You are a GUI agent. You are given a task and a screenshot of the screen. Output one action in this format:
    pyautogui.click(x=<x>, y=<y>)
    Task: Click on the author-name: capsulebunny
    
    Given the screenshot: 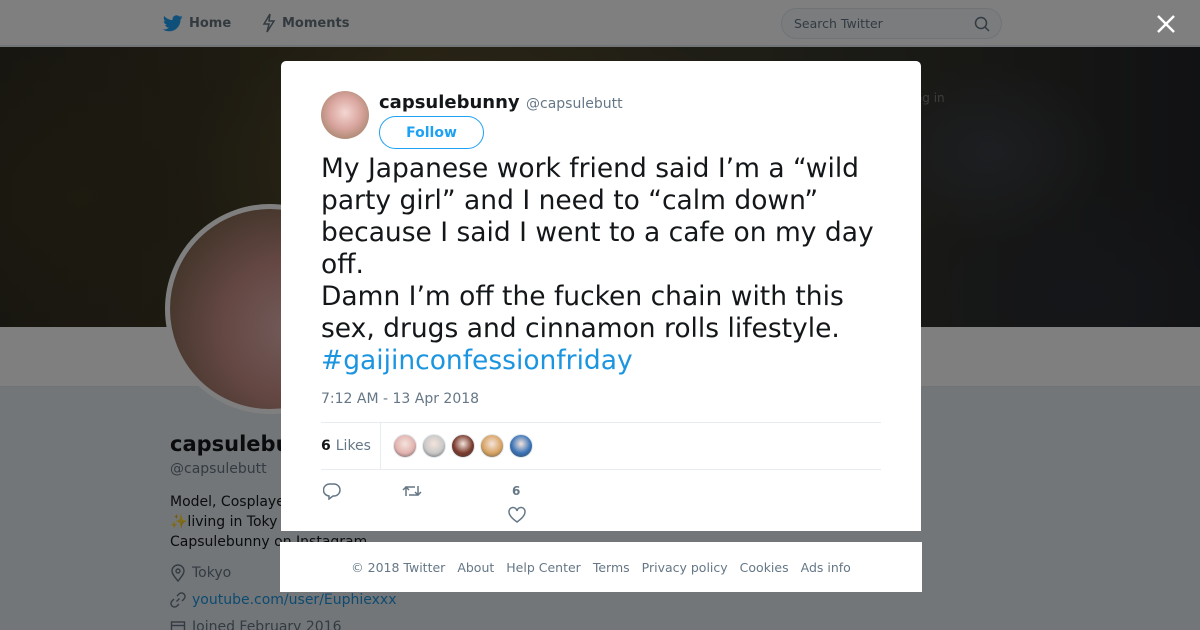 What is the action you would take?
    pyautogui.click(x=449, y=102)
    